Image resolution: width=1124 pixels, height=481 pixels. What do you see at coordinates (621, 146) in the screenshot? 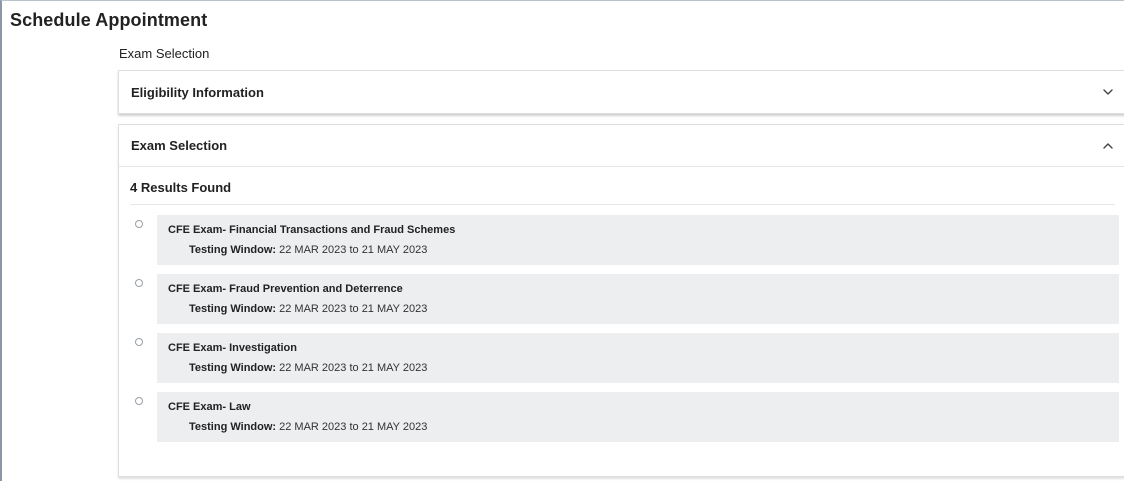
I see `exam-selection-panel-header: Exam Selection` at bounding box center [621, 146].